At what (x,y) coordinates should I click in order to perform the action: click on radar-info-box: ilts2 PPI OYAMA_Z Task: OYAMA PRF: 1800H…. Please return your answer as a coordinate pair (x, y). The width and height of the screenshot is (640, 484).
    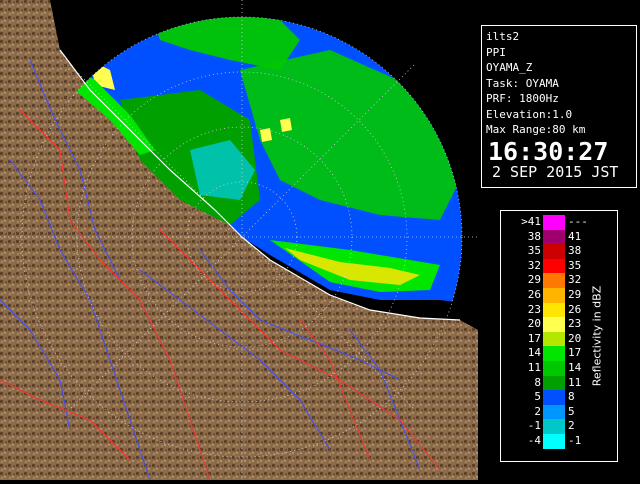
    Looking at the image, I should click on (559, 106).